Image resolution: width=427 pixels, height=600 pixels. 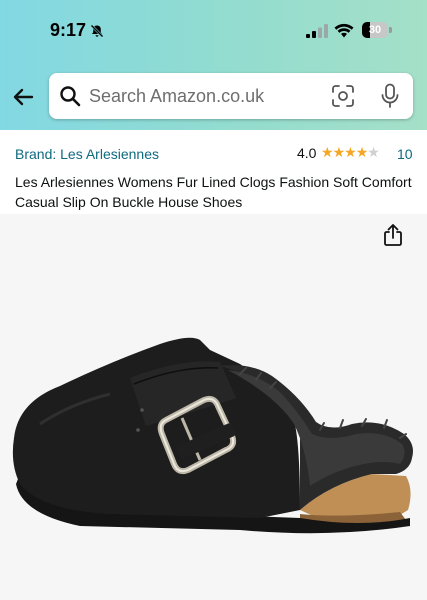 I want to click on camera-scan-icon, so click(x=343, y=96).